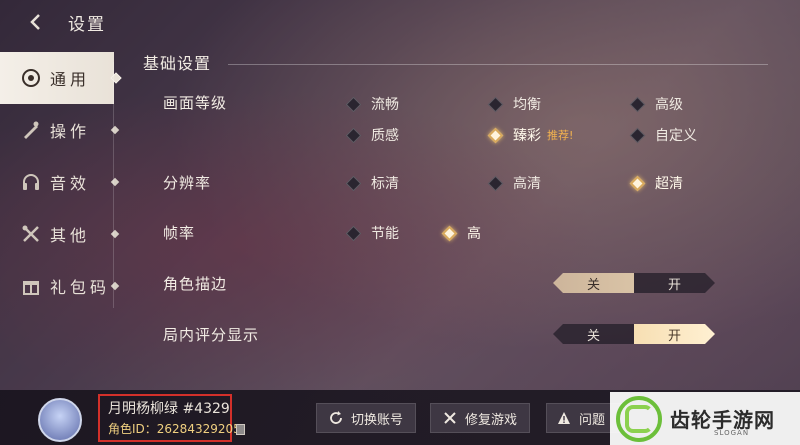 This screenshot has width=800, height=445. What do you see at coordinates (336, 418) in the screenshot?
I see `refresh-icon` at bounding box center [336, 418].